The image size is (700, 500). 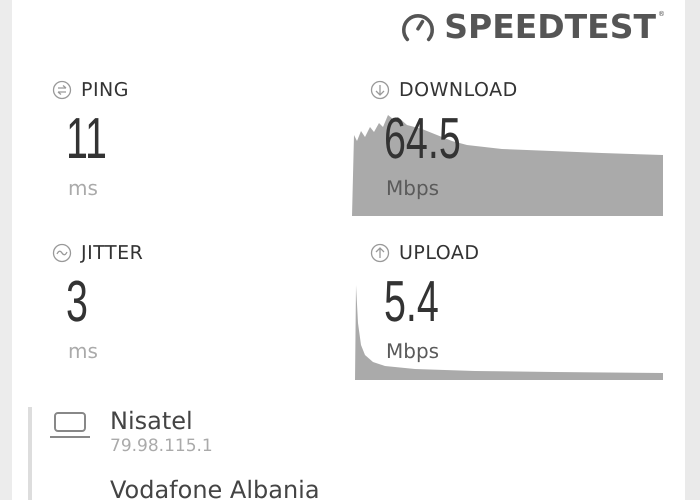 I want to click on ip-address: 79.98.115.1, so click(x=162, y=446).